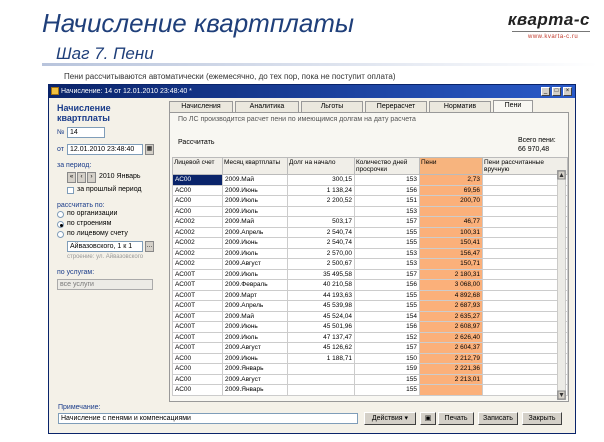  Describe the element at coordinates (370, 222) in the screenshot. I see `table-row: АС002 2009.Май 503,17 157 46,77` at that location.